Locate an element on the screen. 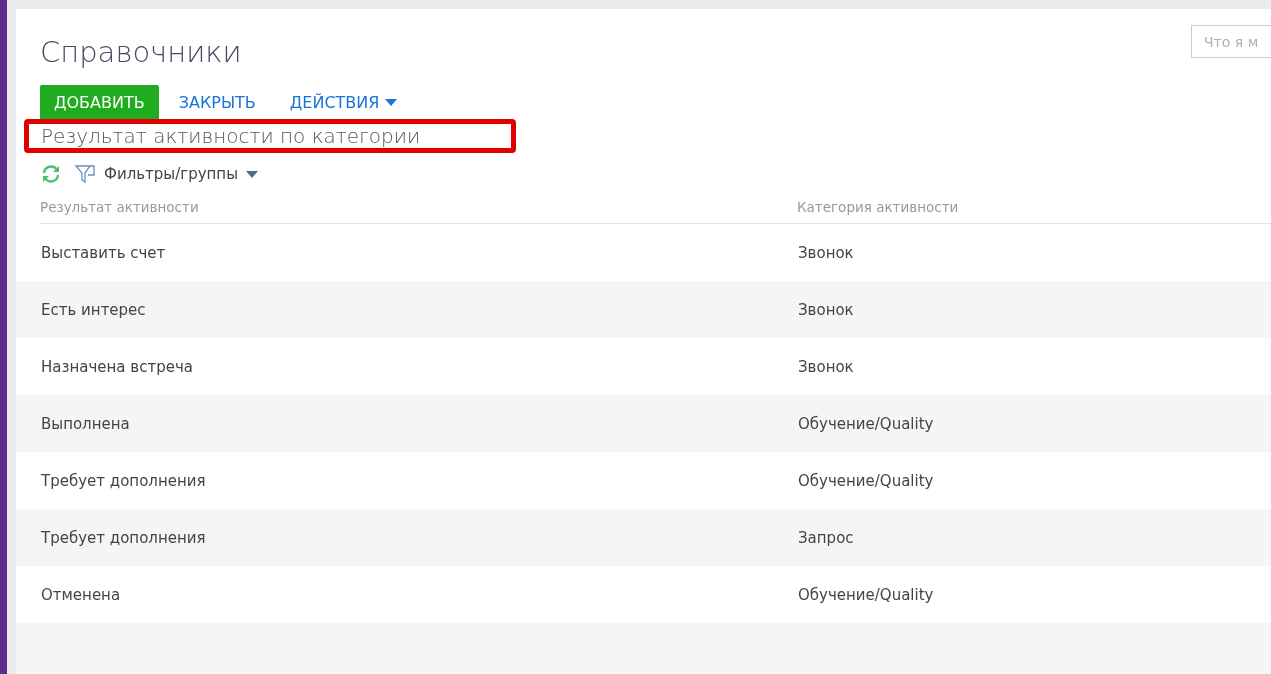 The width and height of the screenshot is (1271, 674). table-row: Есть интерес Звонок is located at coordinates (643, 309).